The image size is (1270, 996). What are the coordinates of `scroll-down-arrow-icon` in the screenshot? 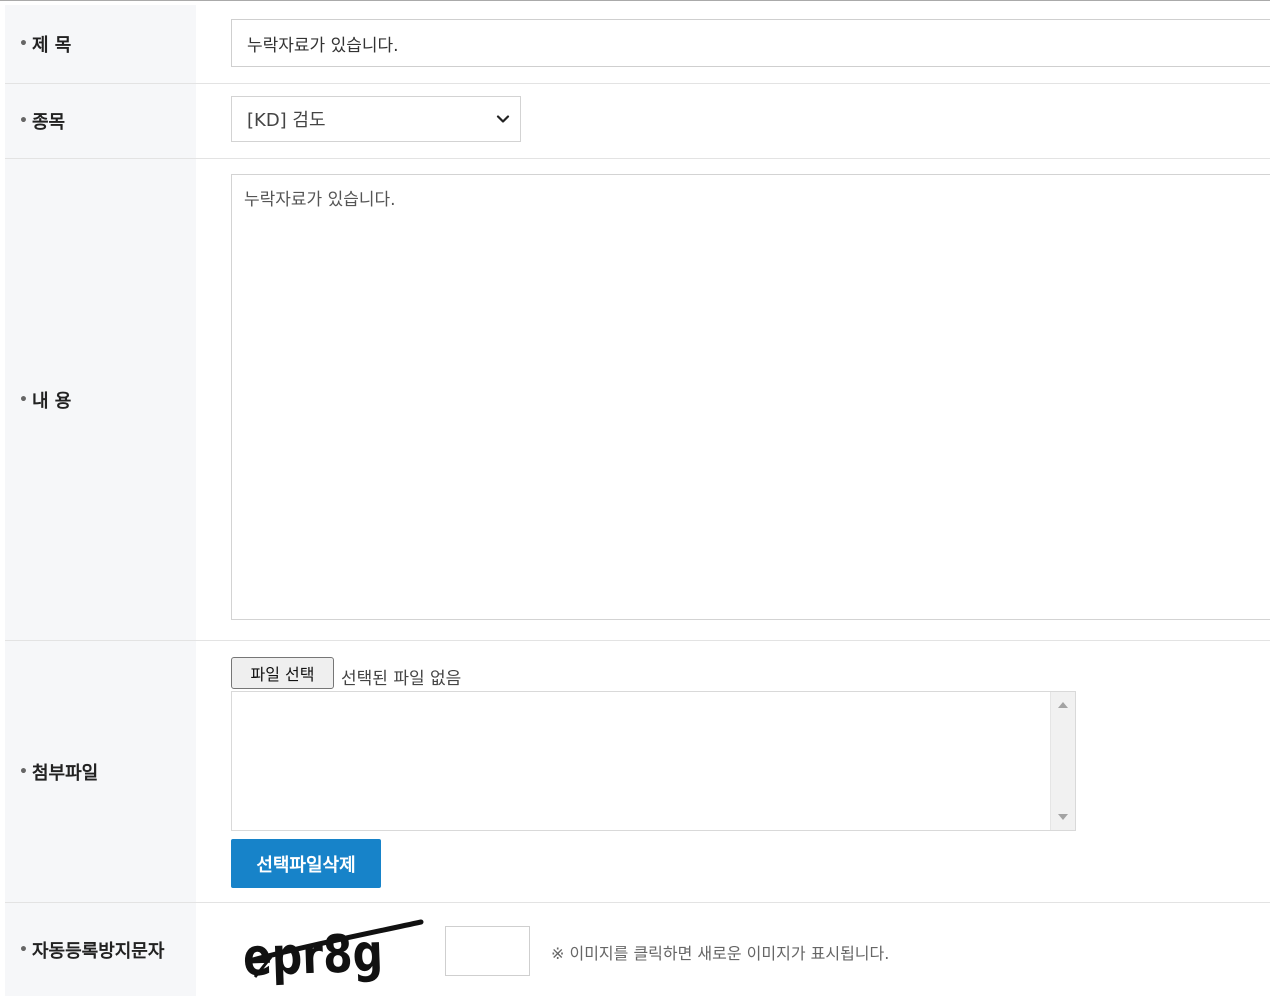 It's located at (1063, 817).